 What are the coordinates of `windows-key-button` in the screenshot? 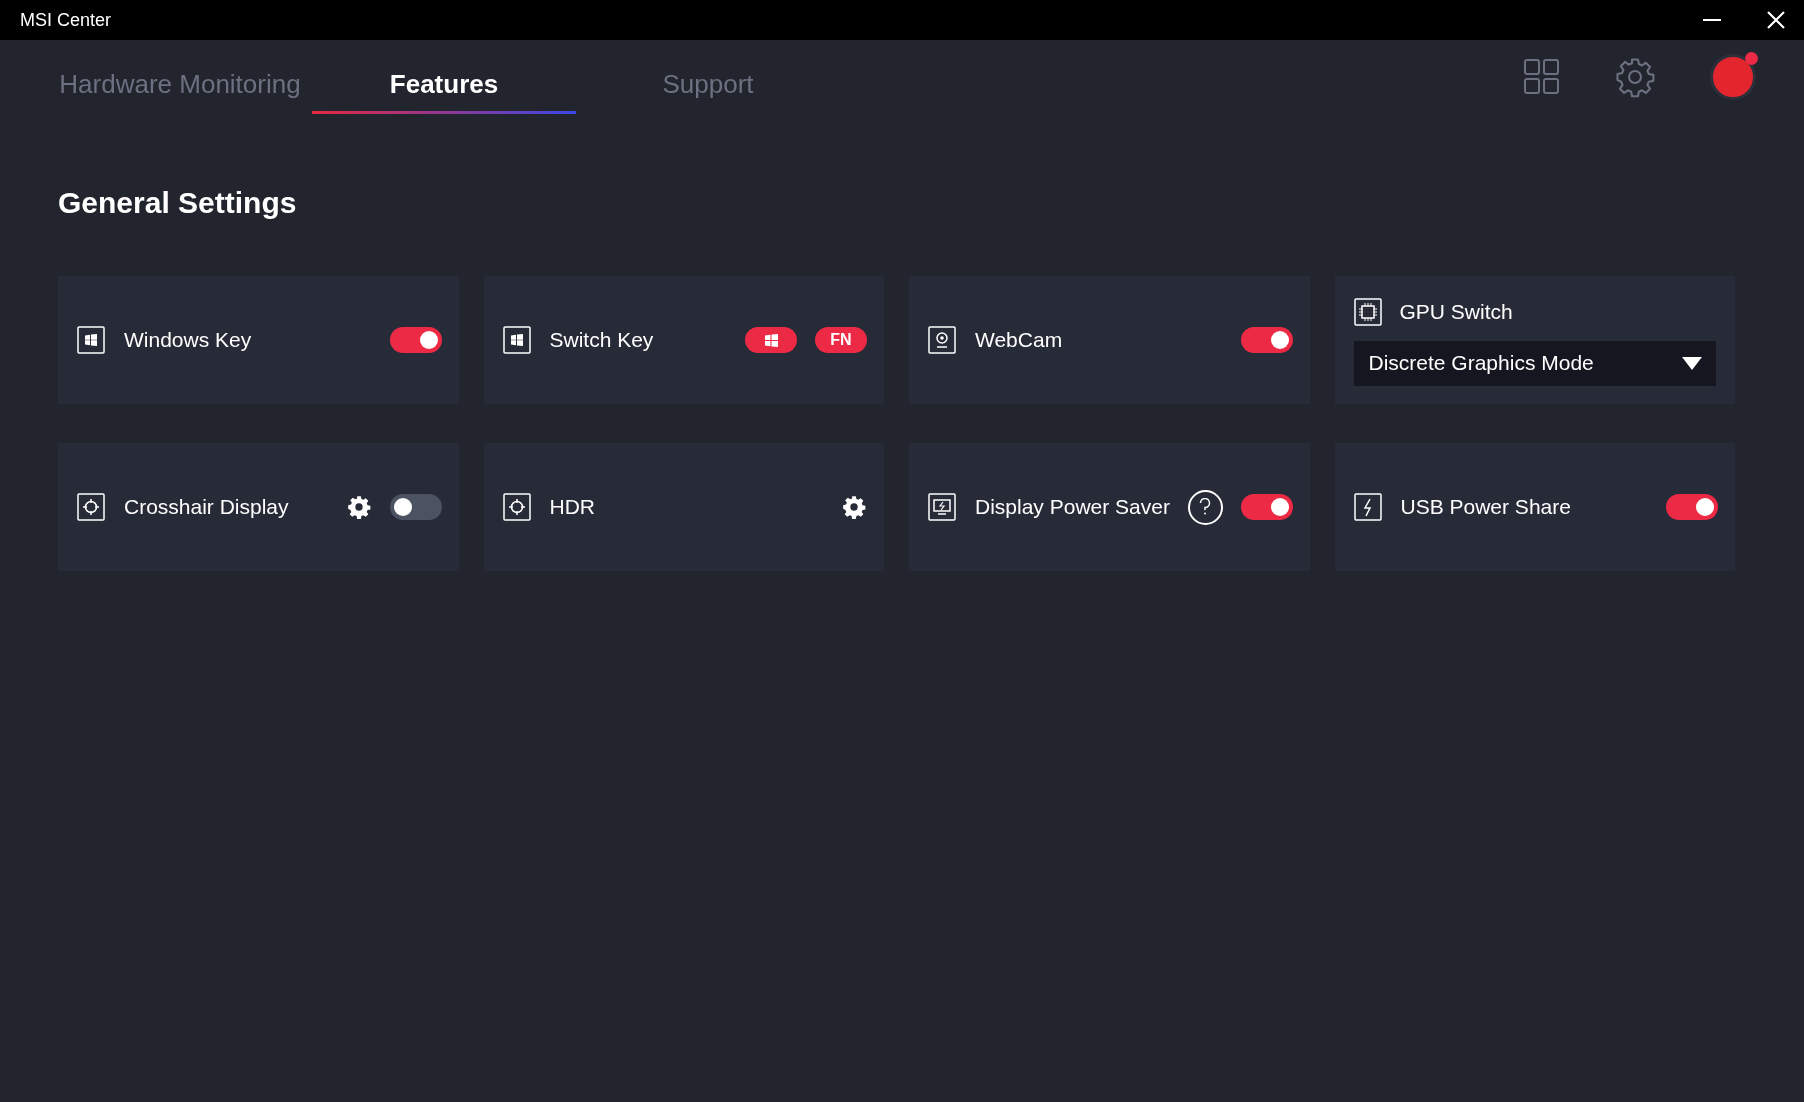 It's located at (771, 340).